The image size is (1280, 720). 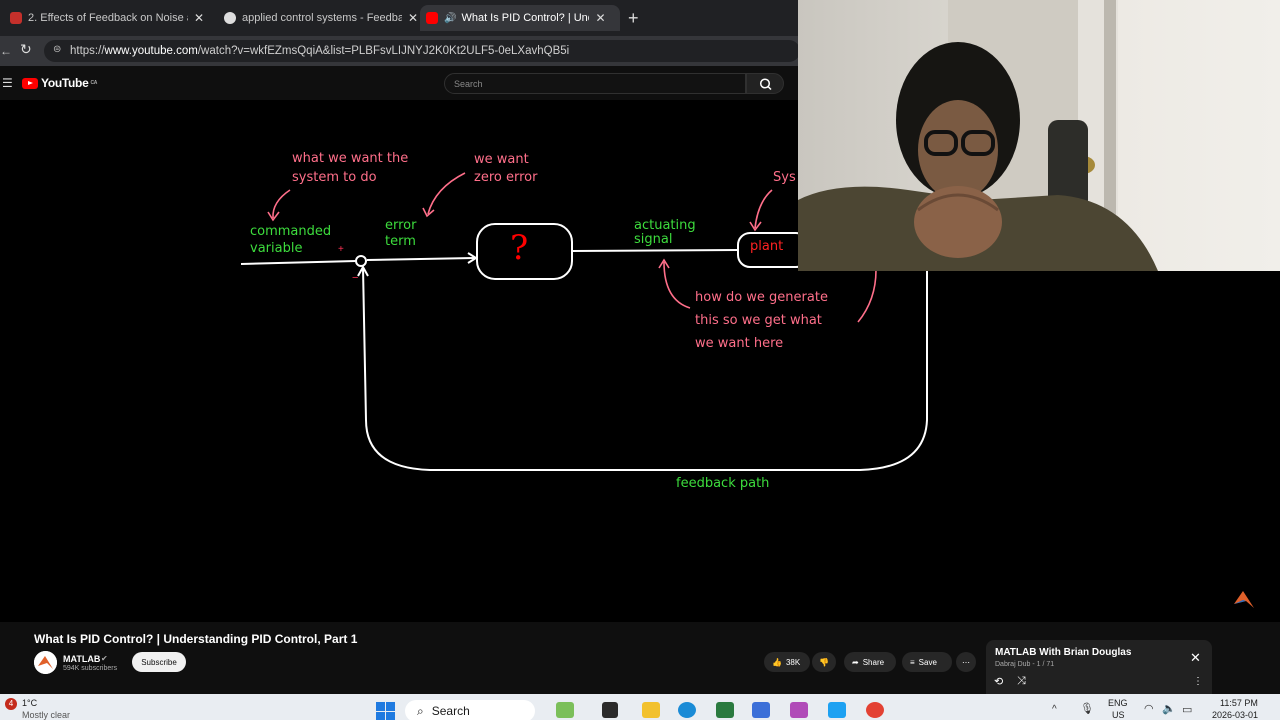 What do you see at coordinates (470, 710) in the screenshot?
I see `taskbar-search: ⌕ Search` at bounding box center [470, 710].